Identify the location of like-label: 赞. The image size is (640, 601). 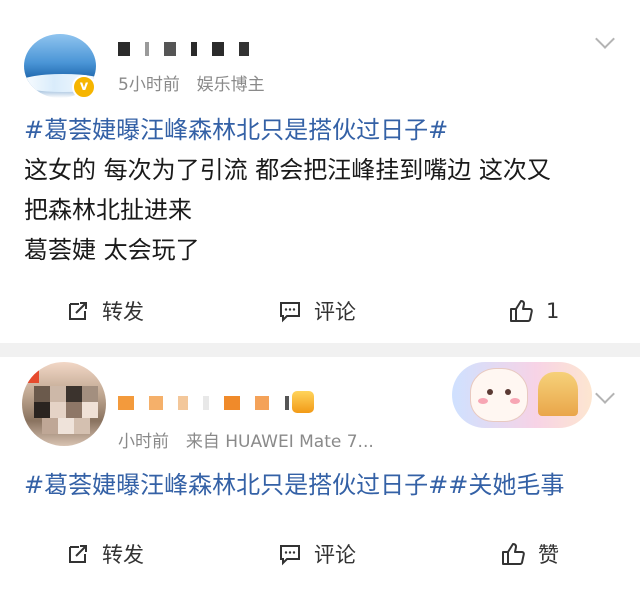
(548, 555).